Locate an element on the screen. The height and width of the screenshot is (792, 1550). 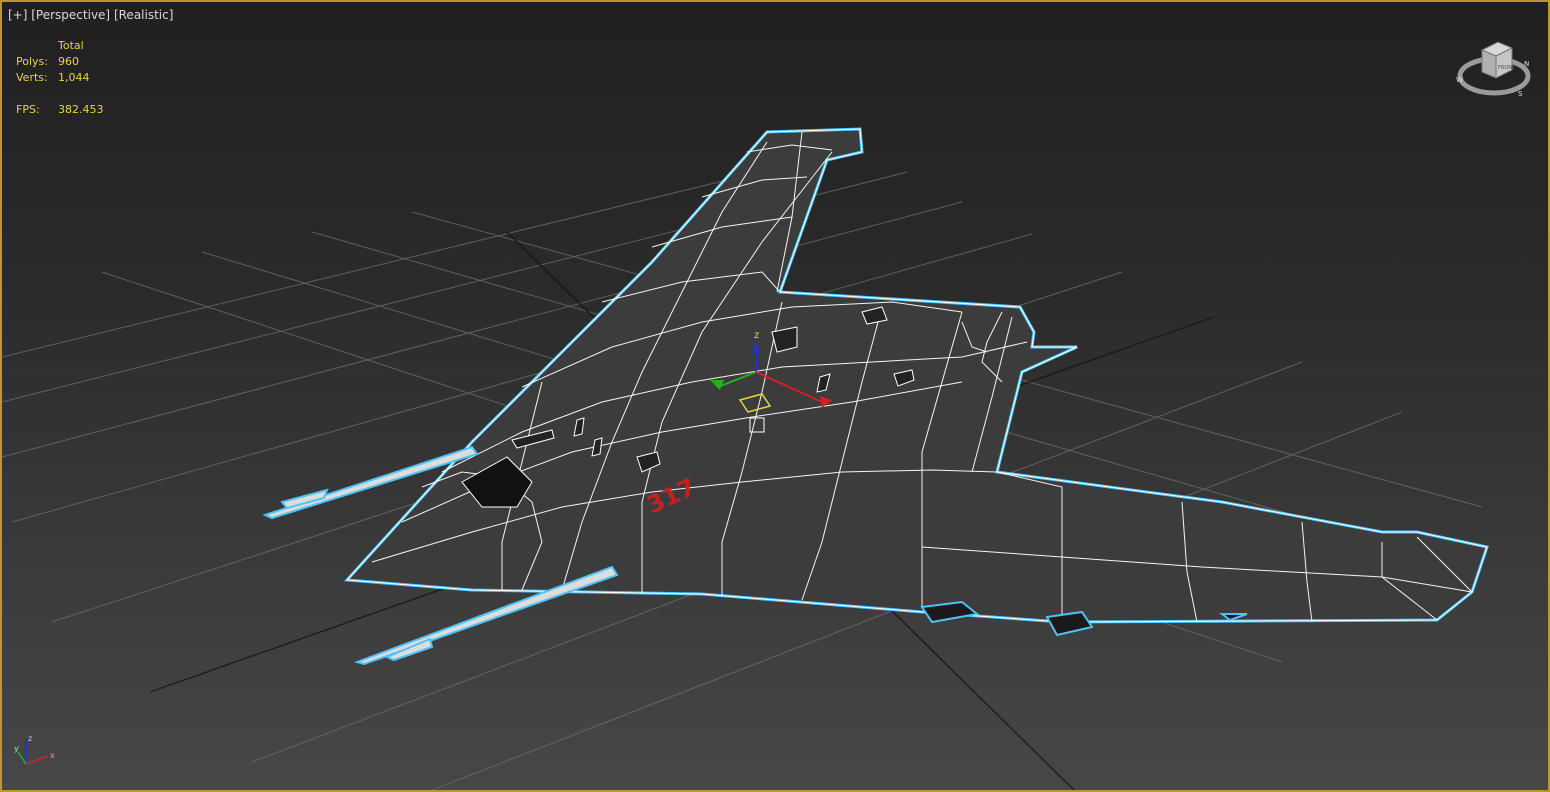
hull-detail is located at coordinates (784, 339).